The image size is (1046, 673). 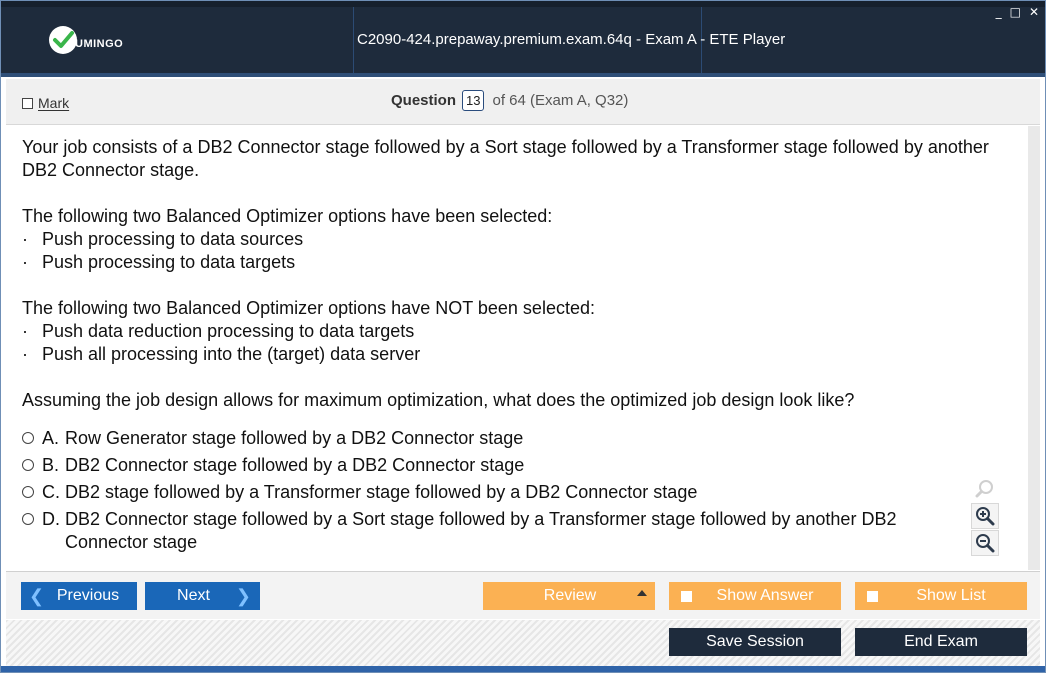 I want to click on next-button: Next ❯, so click(x=202, y=596).